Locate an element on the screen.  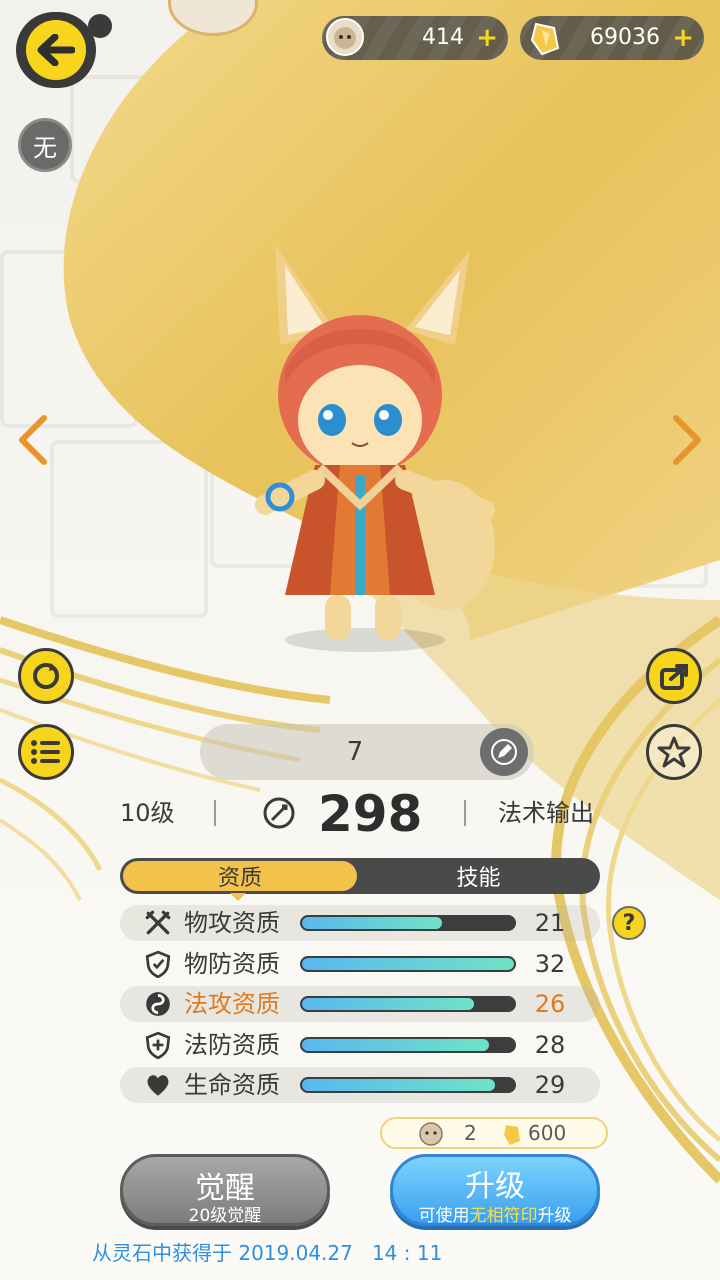
tab-bar: 资质 技能 is located at coordinates (360, 876).